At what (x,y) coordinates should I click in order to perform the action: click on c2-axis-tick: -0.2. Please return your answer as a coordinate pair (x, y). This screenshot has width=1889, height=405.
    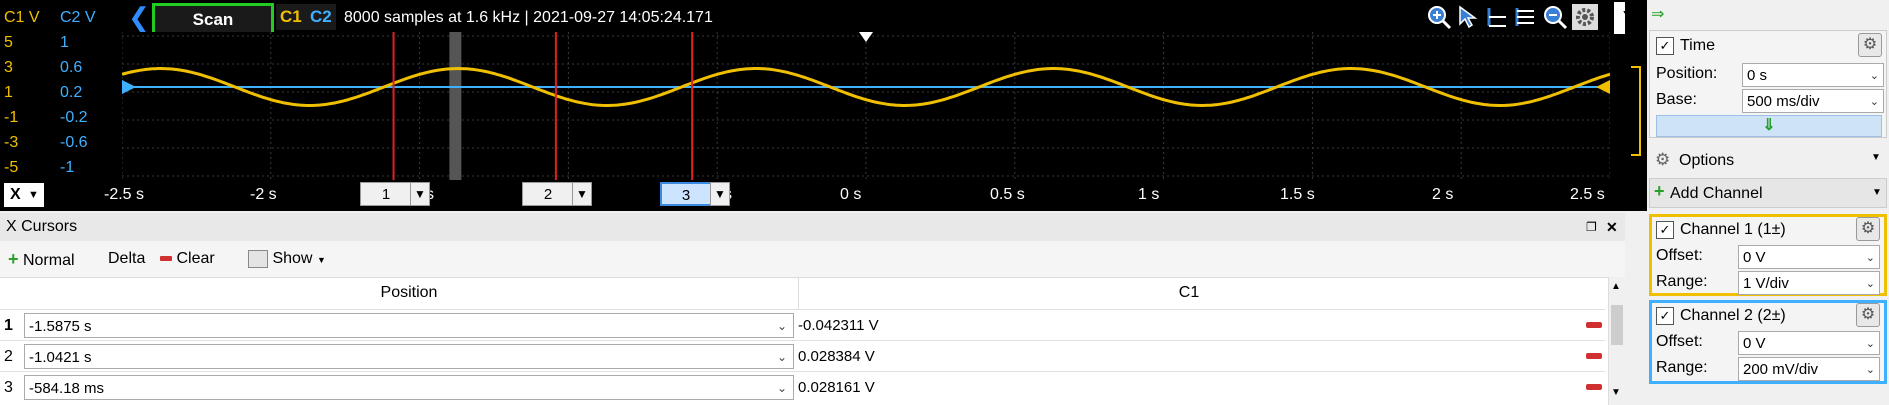
    Looking at the image, I should click on (74, 117).